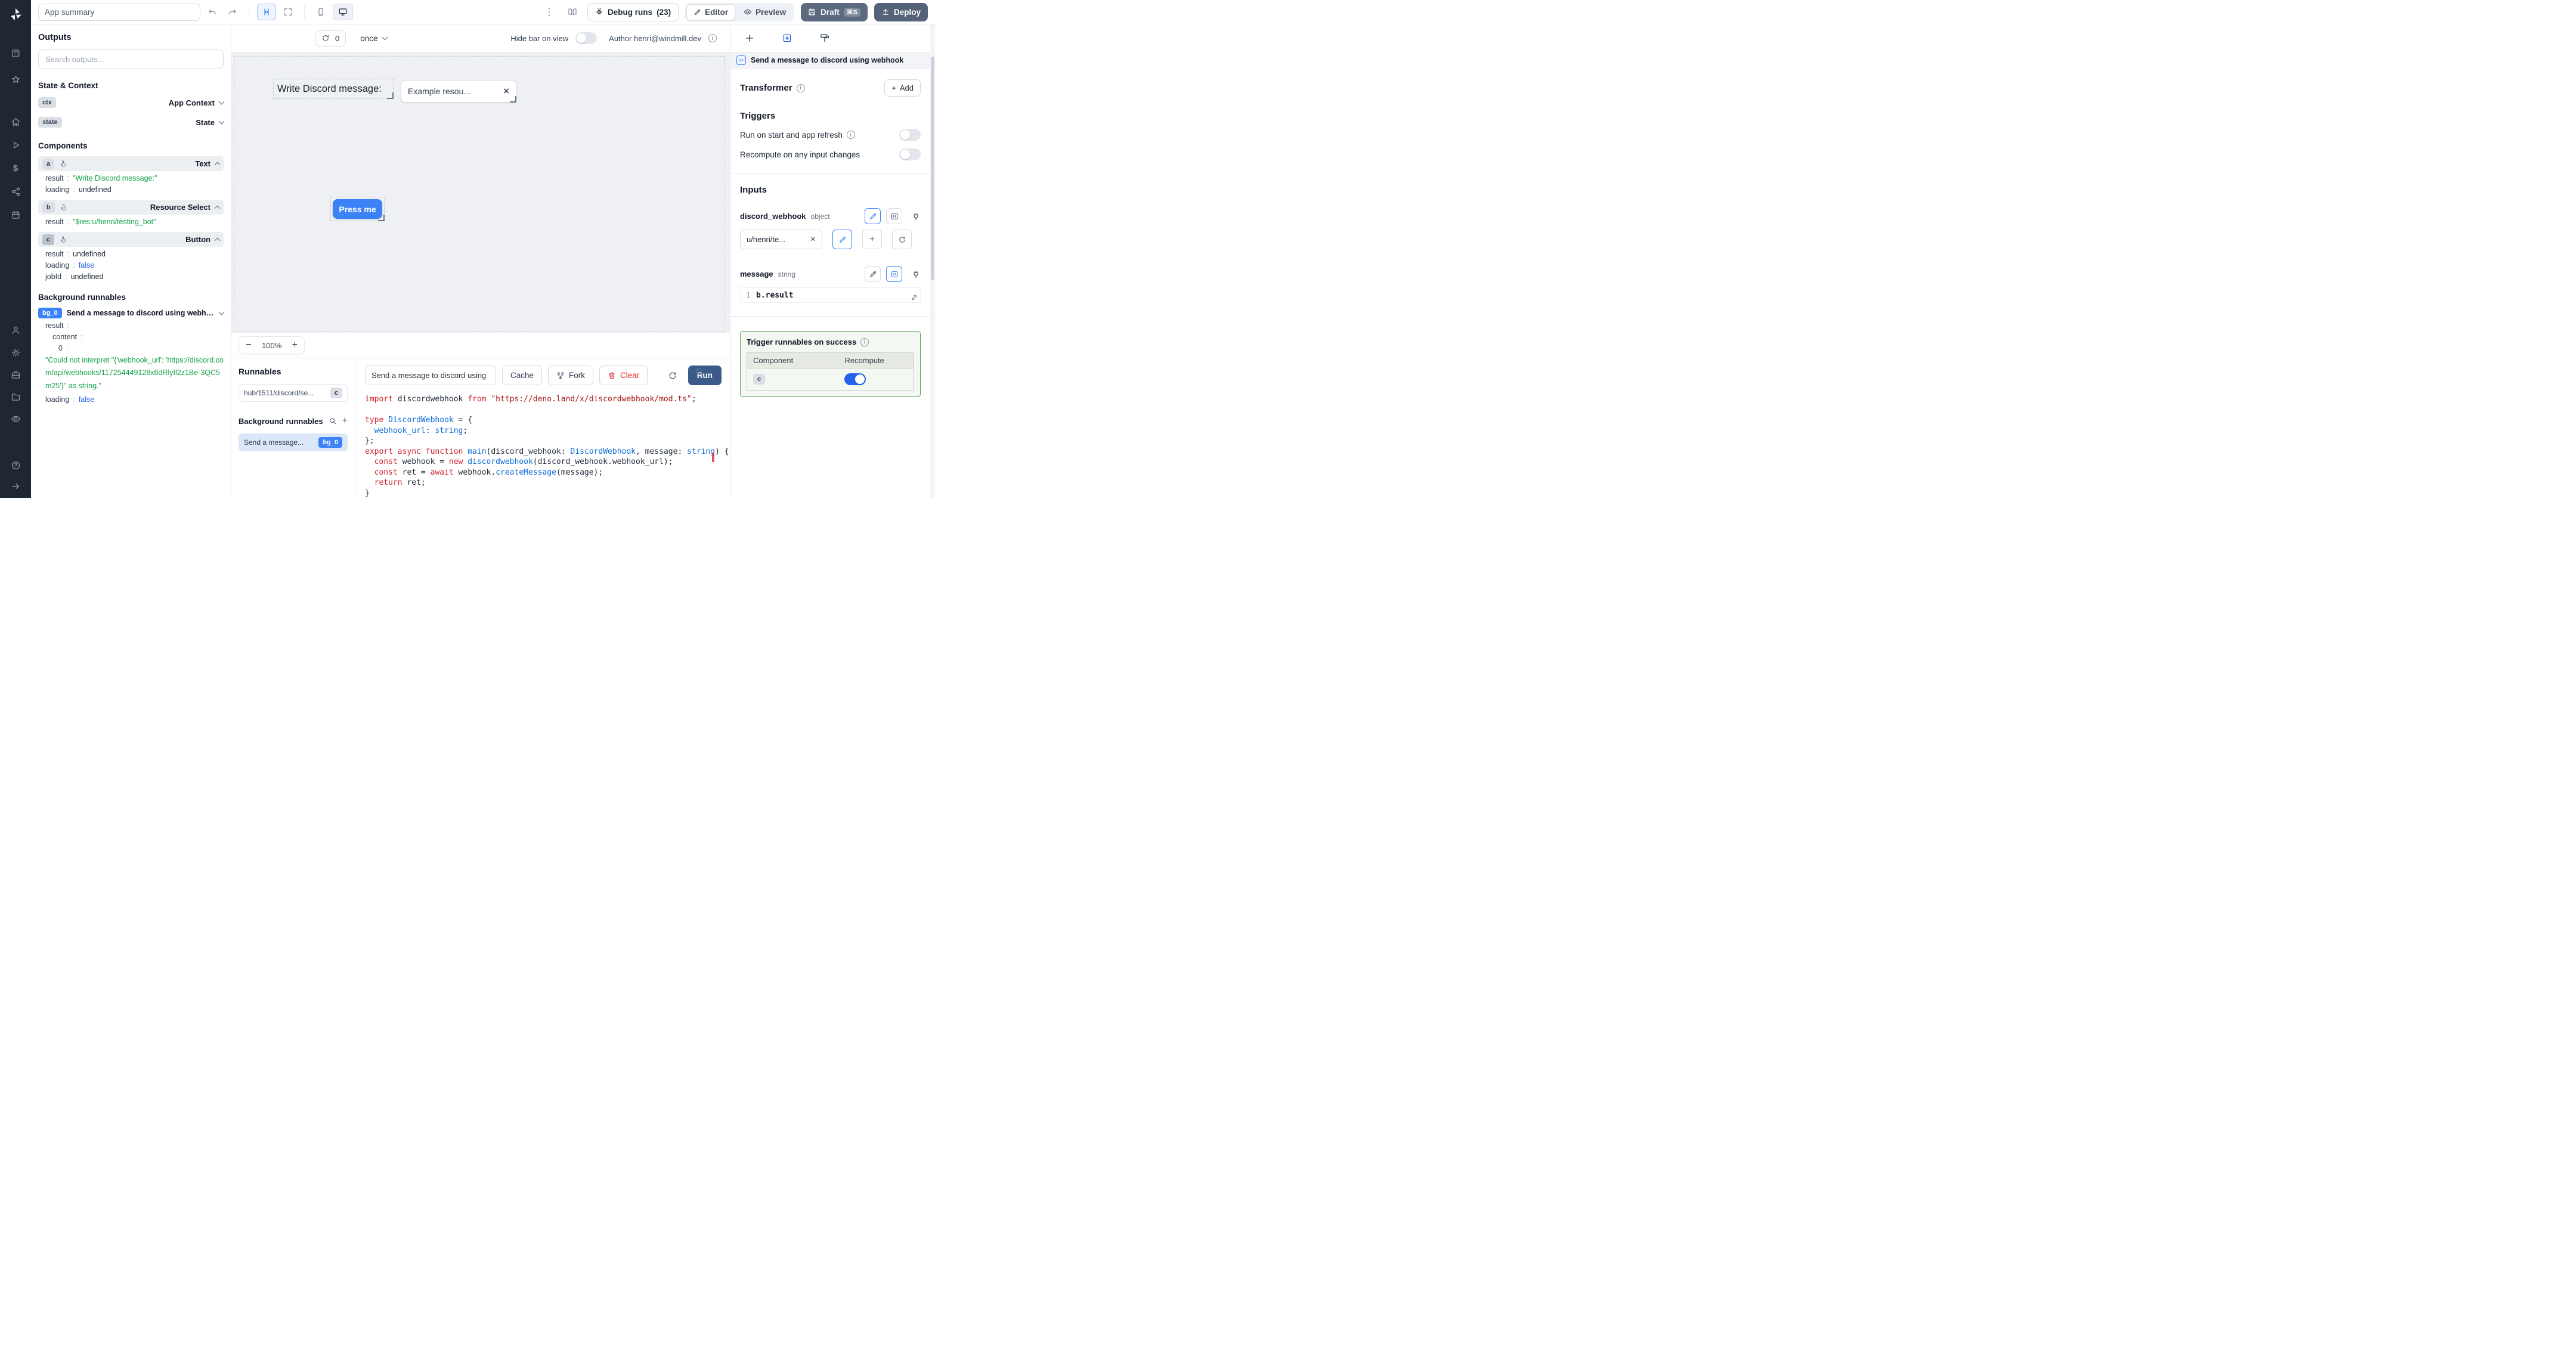 Image resolution: width=2576 pixels, height=1372 pixels. I want to click on component-align-button, so click(267, 12).